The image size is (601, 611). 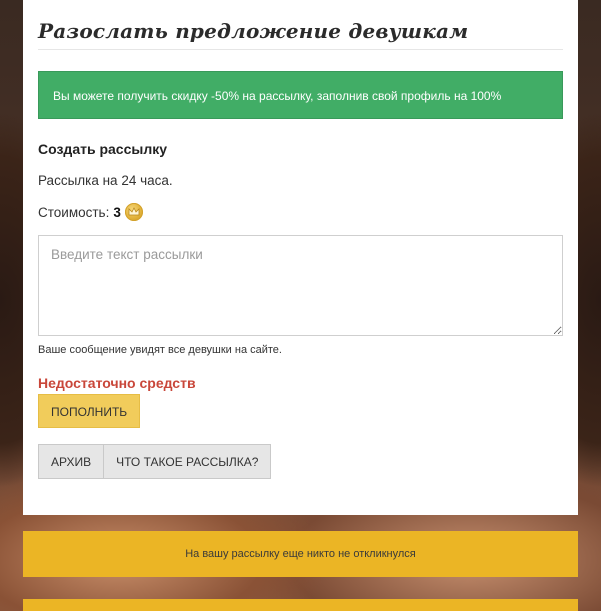 What do you see at coordinates (89, 411) in the screenshot?
I see `top-up-button: ПОПОЛНИТЬ` at bounding box center [89, 411].